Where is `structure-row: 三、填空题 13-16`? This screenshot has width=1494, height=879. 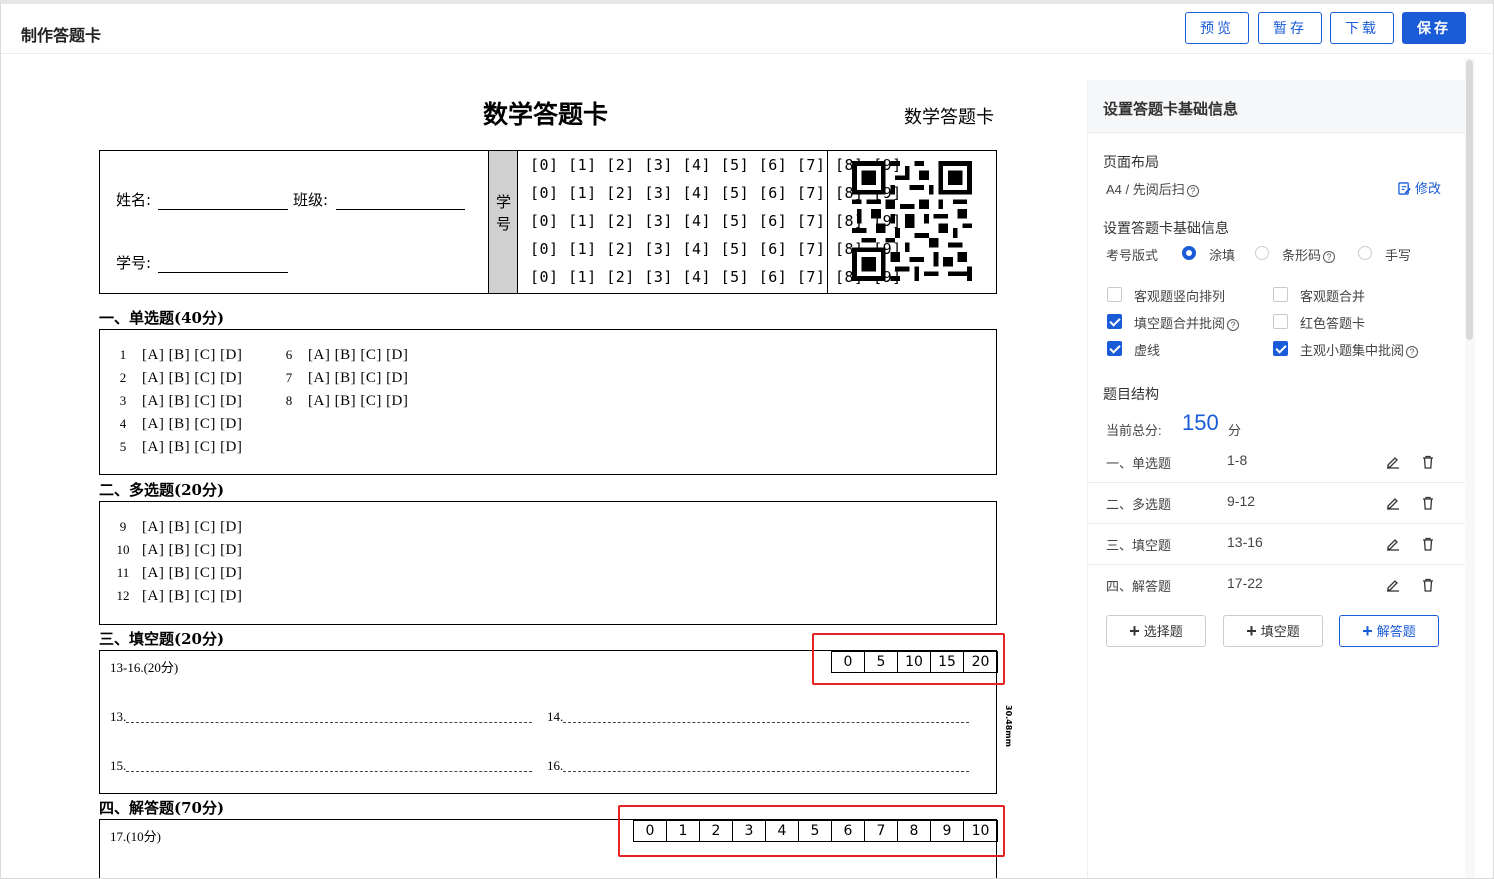 structure-row: 三、填空题 13-16 is located at coordinates (1277, 544).